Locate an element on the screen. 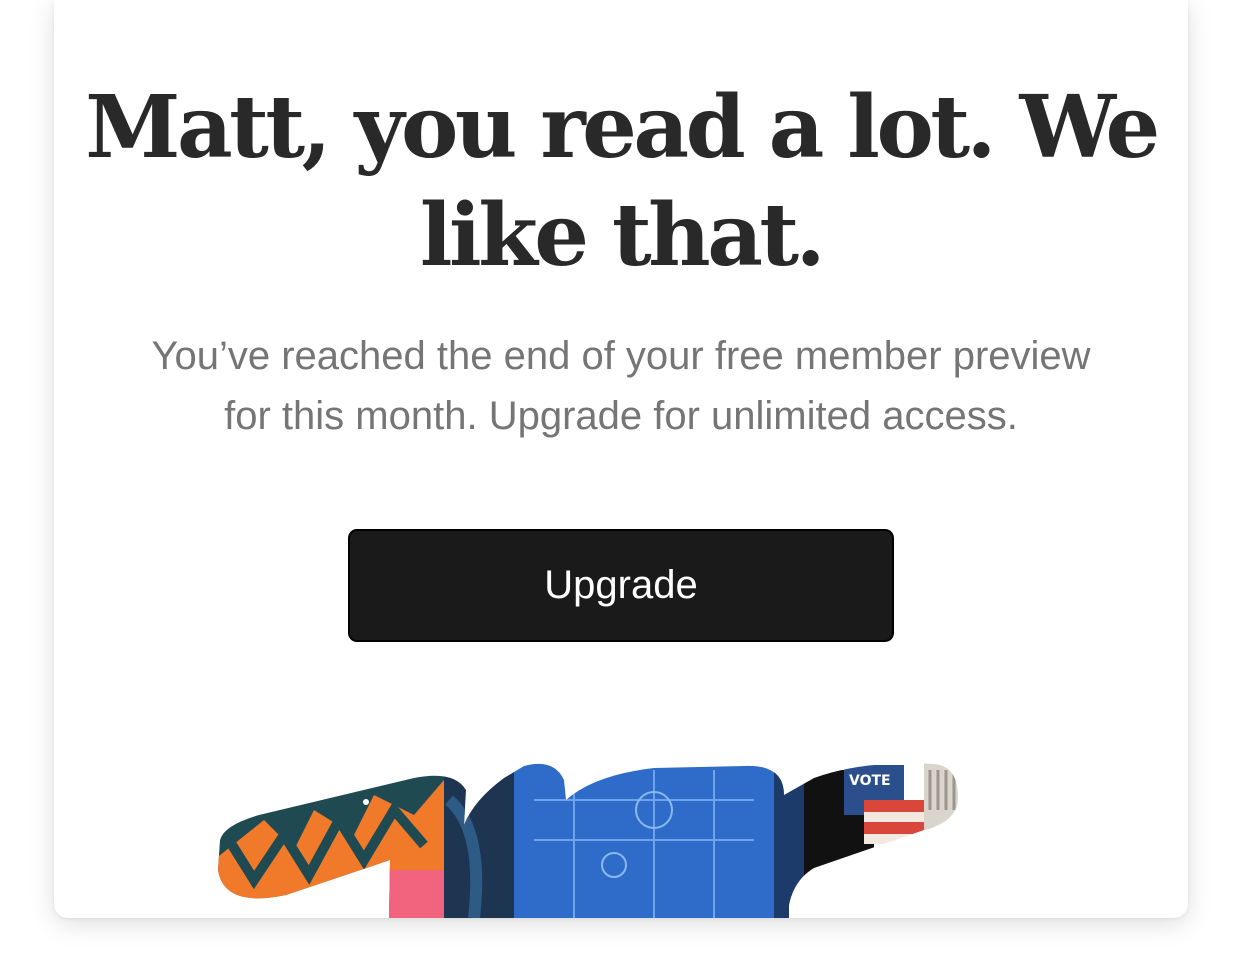 The width and height of the screenshot is (1242, 961). upgrade-button: Upgrade is located at coordinates (621, 585).